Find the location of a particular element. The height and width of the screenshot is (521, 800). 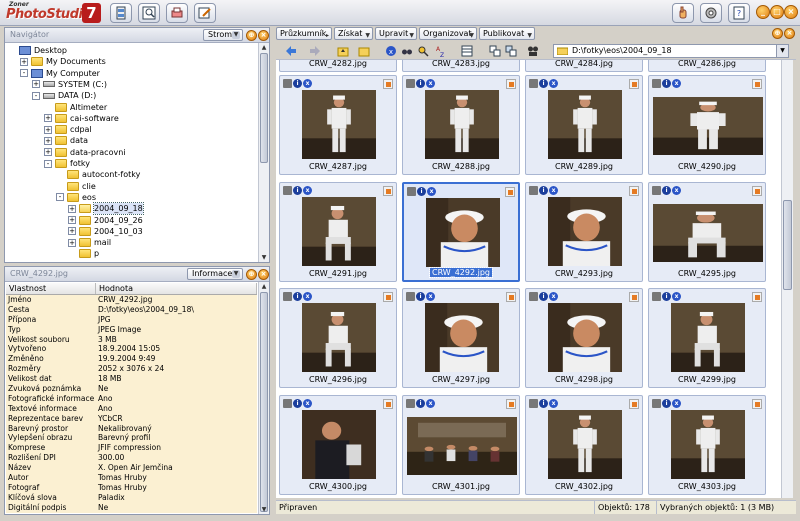

tree-item: + SYSTEM (C:) is located at coordinates (69, 84).